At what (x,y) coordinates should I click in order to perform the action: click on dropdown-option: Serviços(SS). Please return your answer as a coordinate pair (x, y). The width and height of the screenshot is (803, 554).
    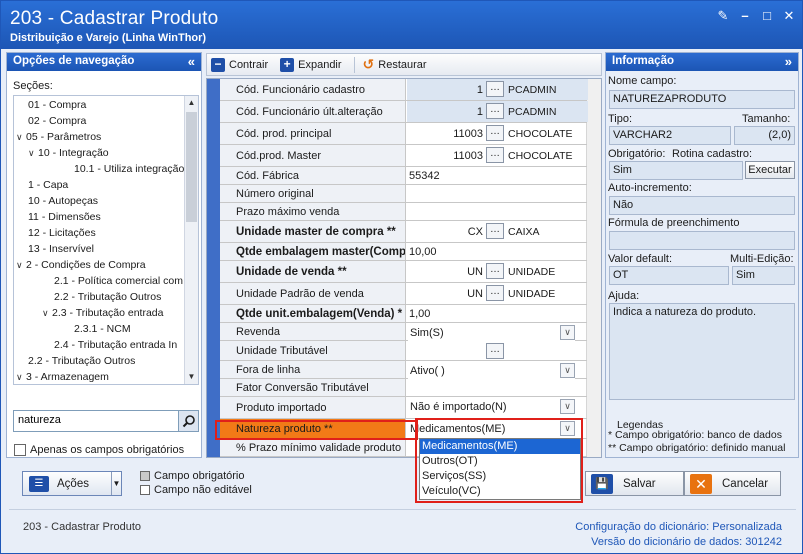
    Looking at the image, I should click on (500, 476).